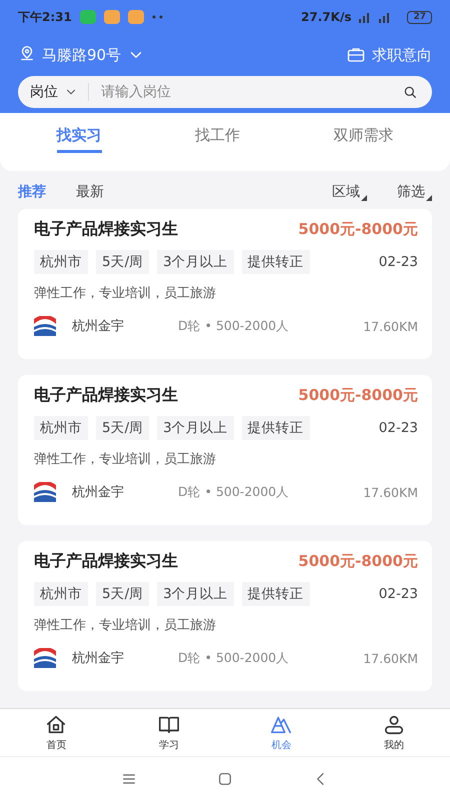  What do you see at coordinates (419, 17) in the screenshot?
I see `battery-level: 27` at bounding box center [419, 17].